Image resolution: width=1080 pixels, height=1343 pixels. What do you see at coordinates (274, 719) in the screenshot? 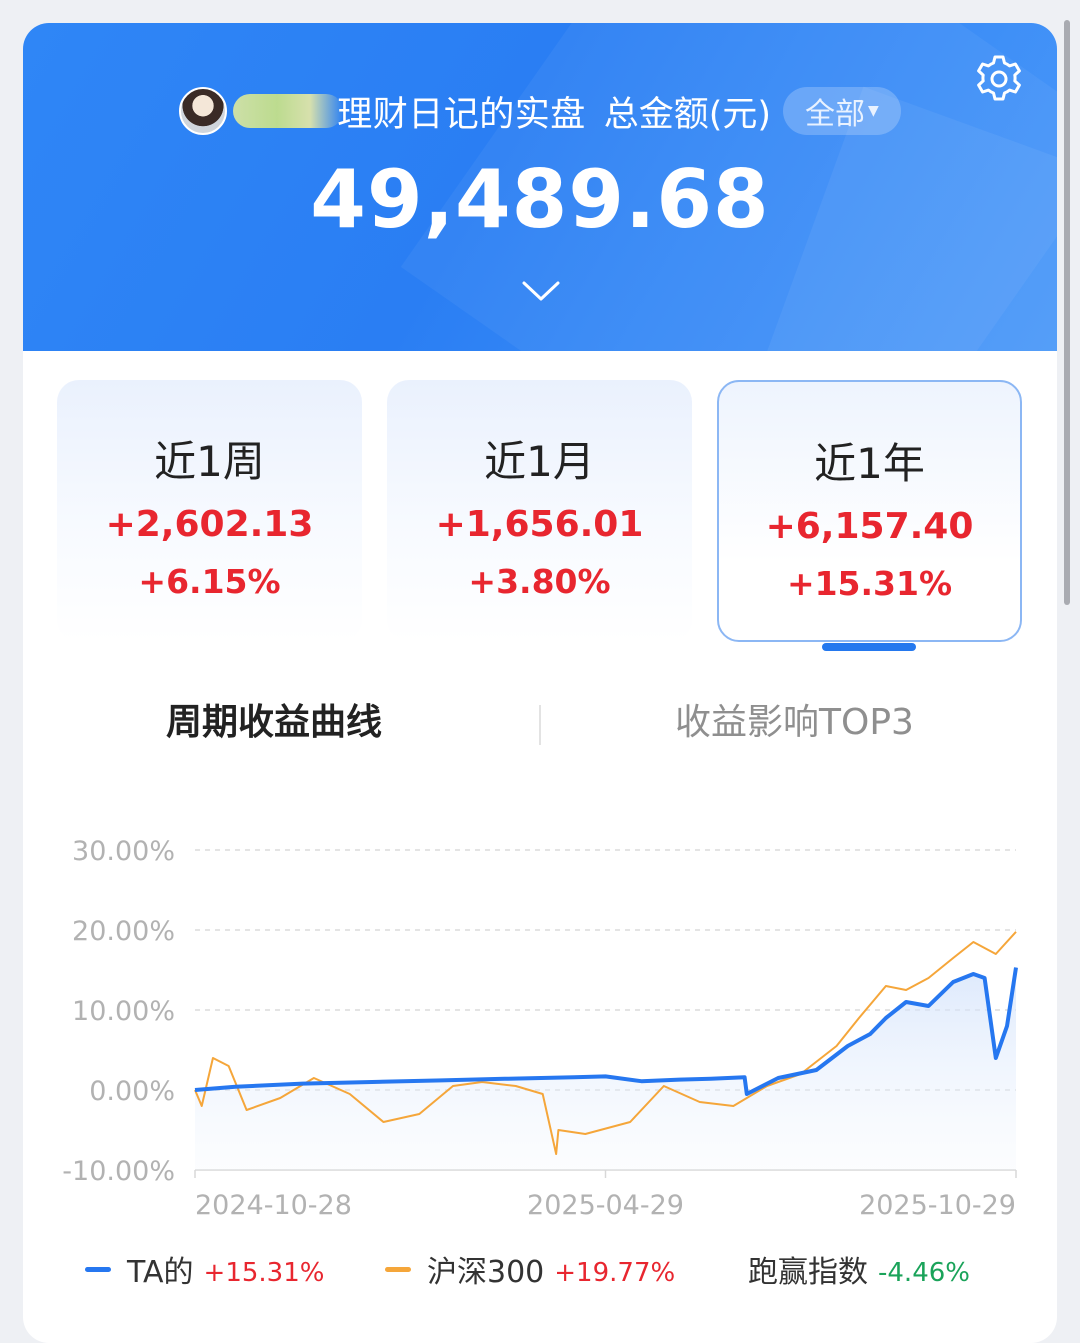
I see `tab-return-curve: 周期收益曲线` at bounding box center [274, 719].